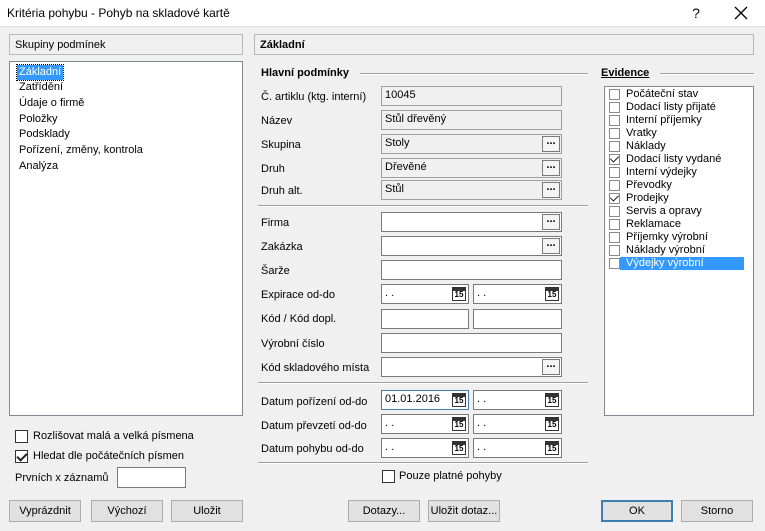 This screenshot has height=531, width=765. What do you see at coordinates (388, 476) in the screenshot?
I see `valid-only-checkbox` at bounding box center [388, 476].